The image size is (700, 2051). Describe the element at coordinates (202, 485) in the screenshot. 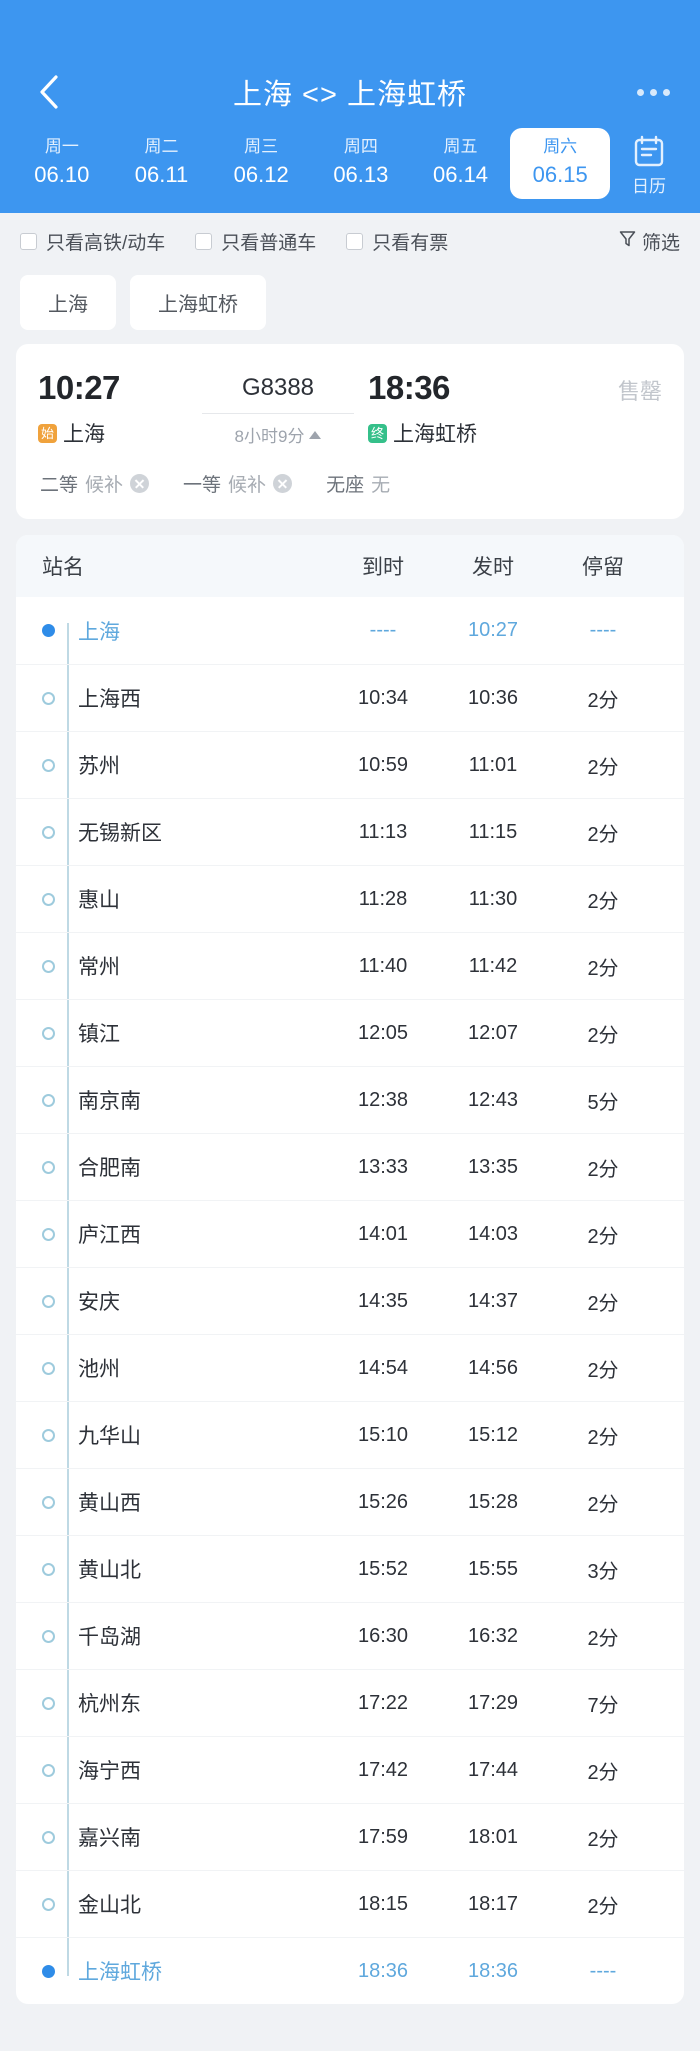

I see `seat-type-label: 一等` at that location.